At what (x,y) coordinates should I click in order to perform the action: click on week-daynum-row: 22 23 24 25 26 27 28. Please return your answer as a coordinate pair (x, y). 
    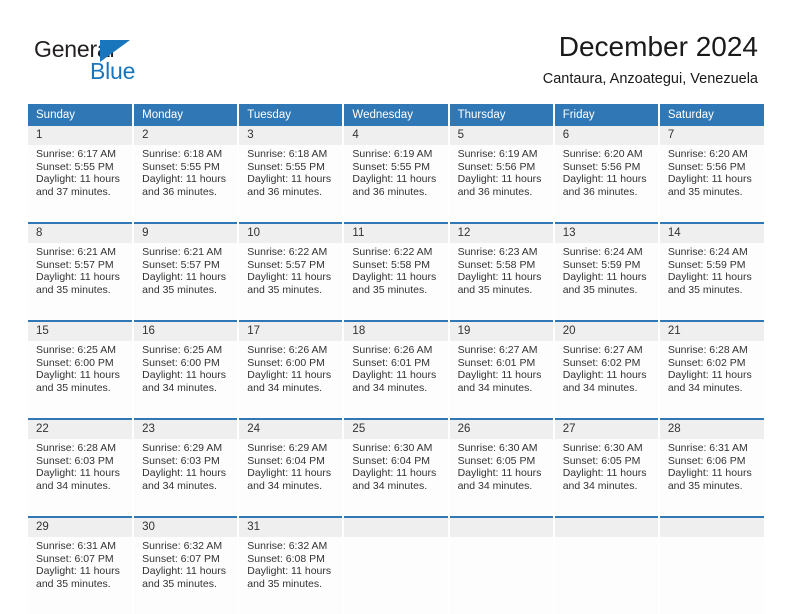
    Looking at the image, I should click on (396, 428).